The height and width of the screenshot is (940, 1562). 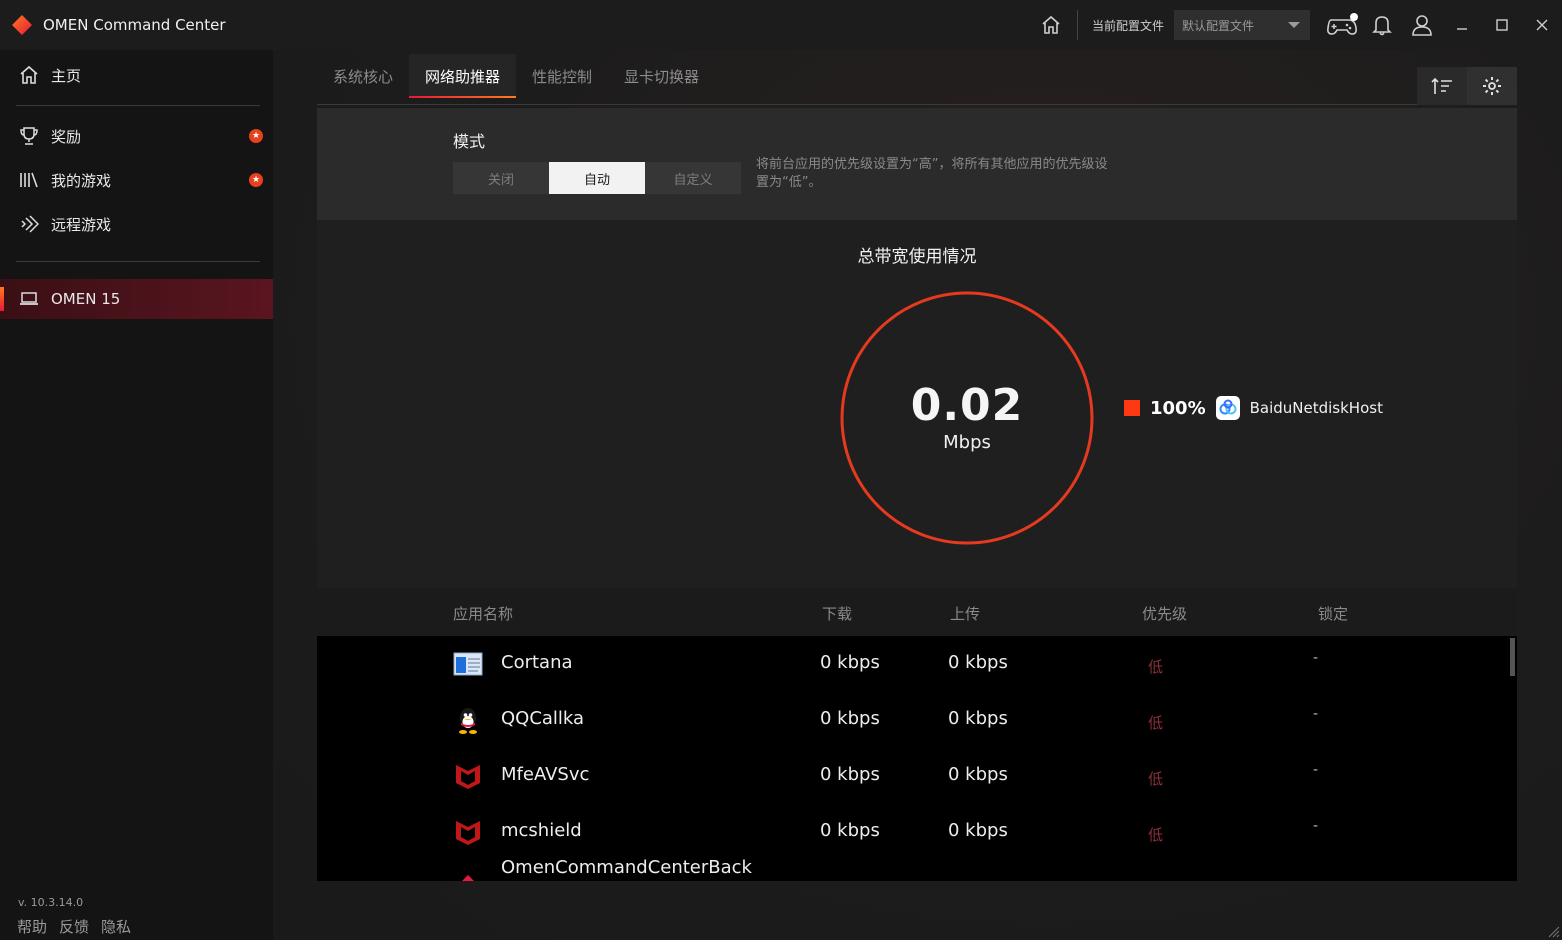 I want to click on sidebar-item-rewards: 奖励 ★, so click(x=136, y=136).